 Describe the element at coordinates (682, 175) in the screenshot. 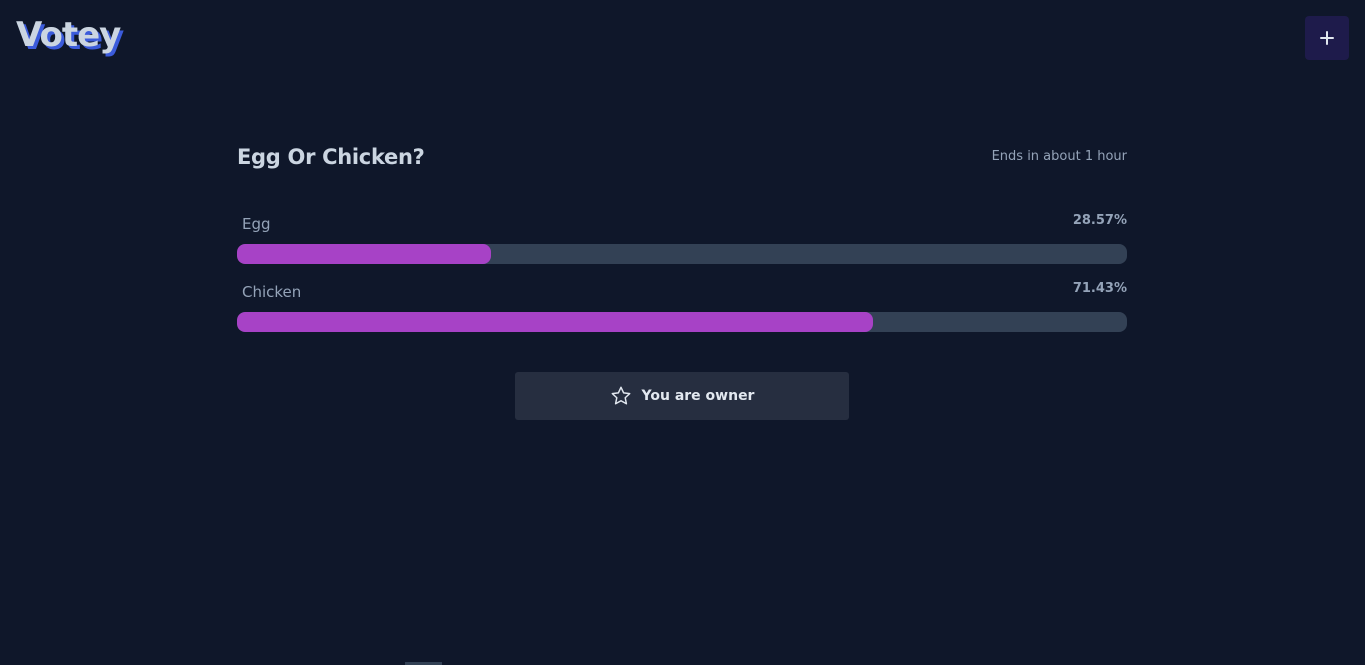

I see `poll-header: Egg Or Chicken? Ends in about 1 hour` at that location.